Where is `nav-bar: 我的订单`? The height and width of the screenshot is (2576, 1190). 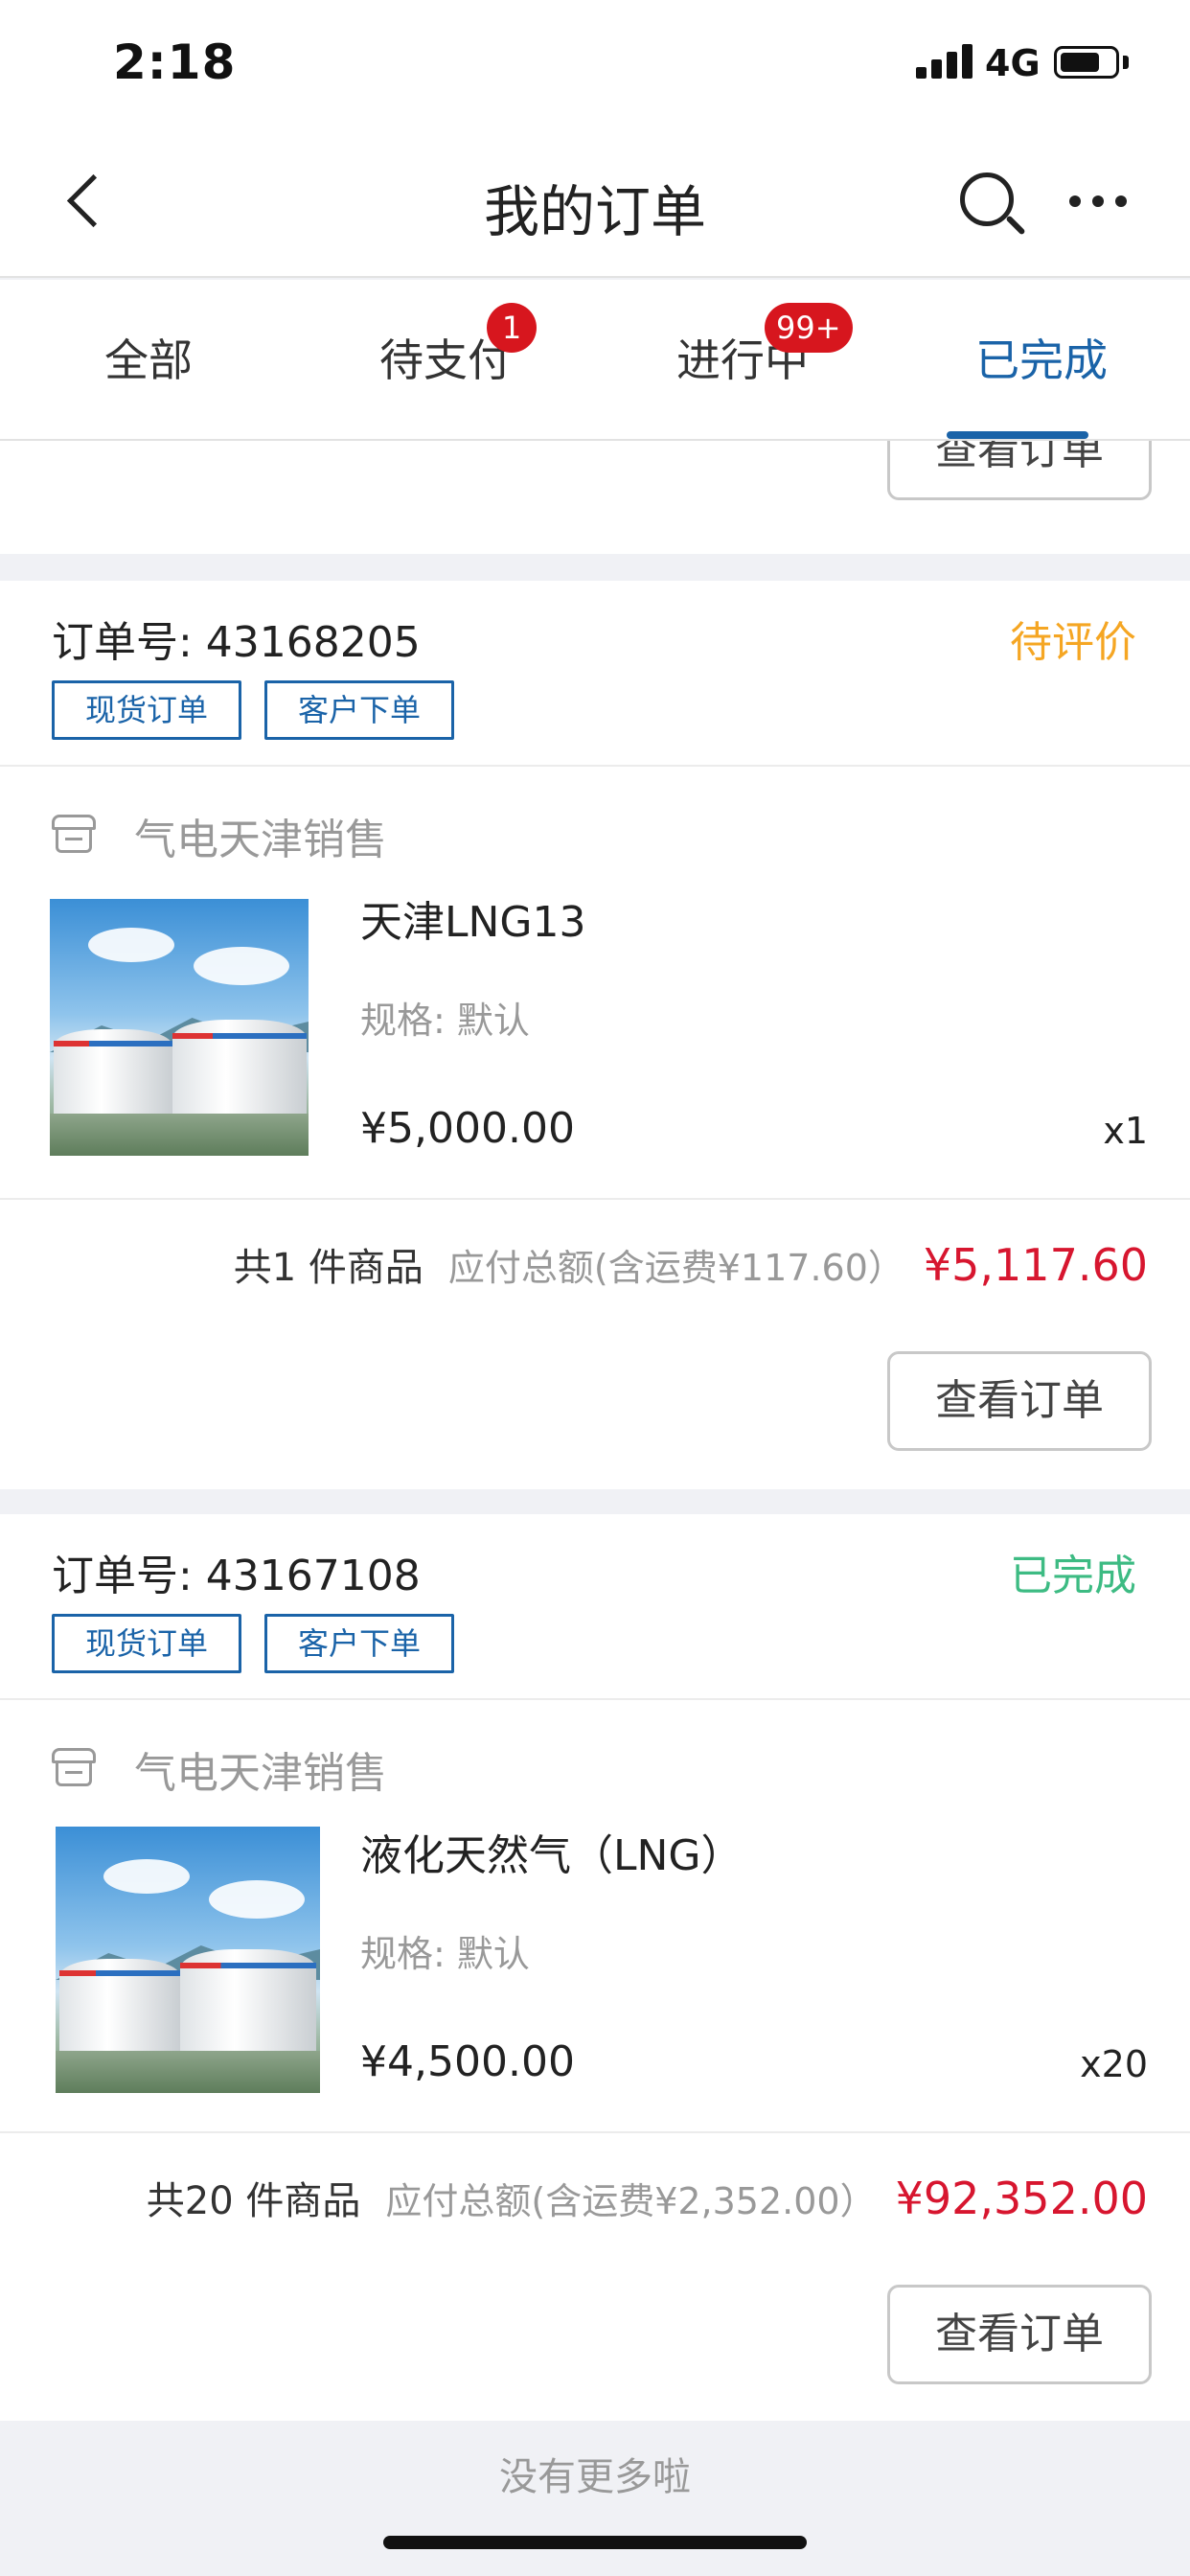 nav-bar: 我的订单 is located at coordinates (595, 201).